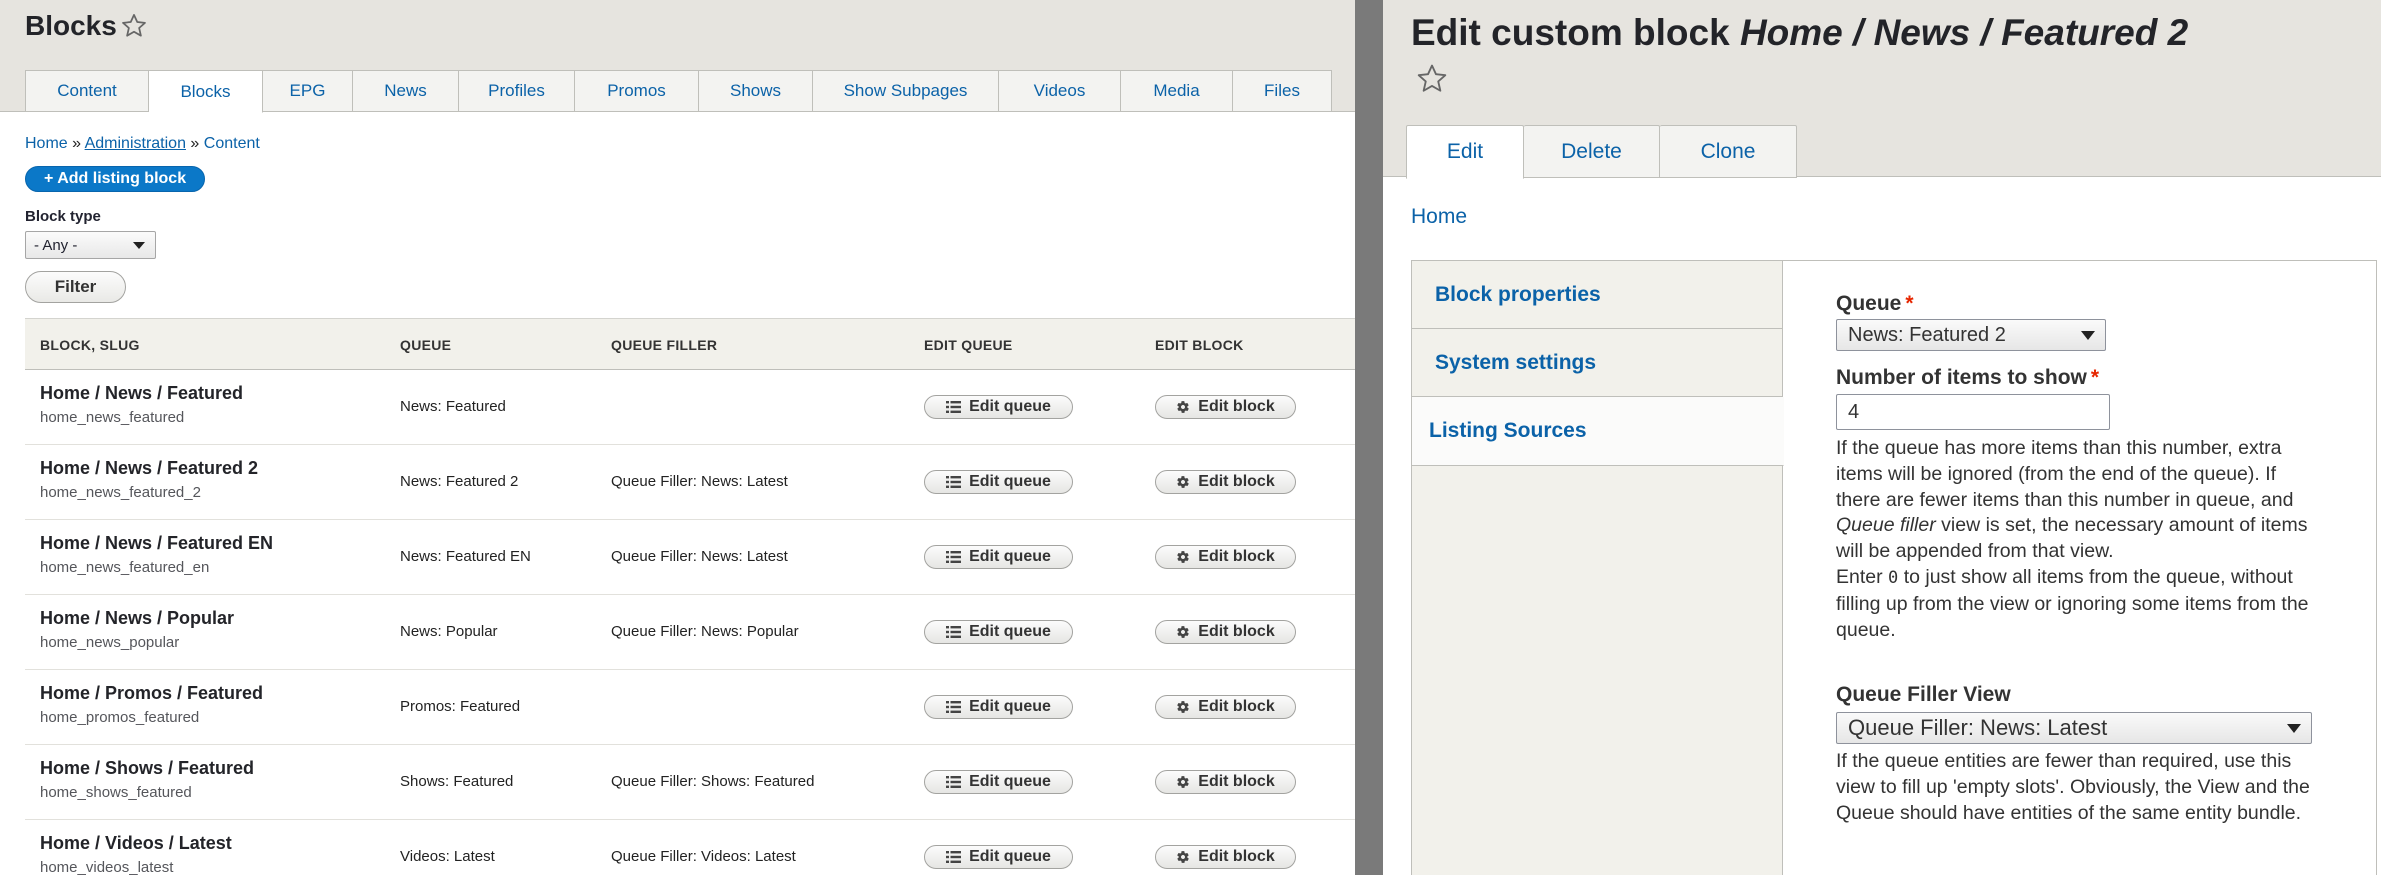  I want to click on vertical-tab-system-settings: System settings, so click(1597, 363).